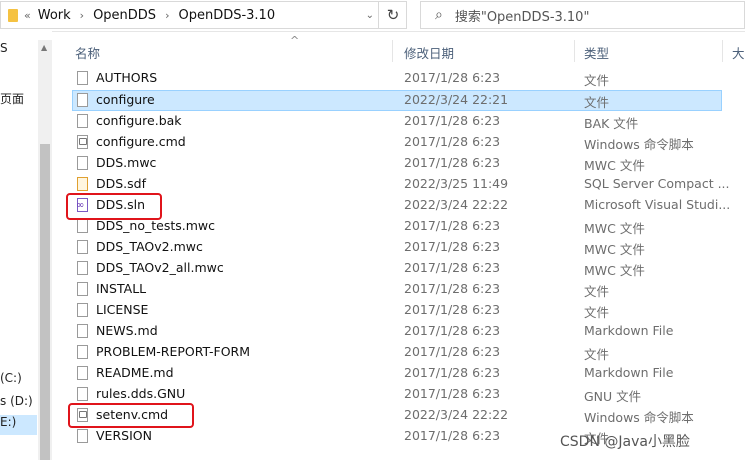 This screenshot has width=745, height=460. What do you see at coordinates (596, 52) in the screenshot?
I see `column-type: 类型` at bounding box center [596, 52].